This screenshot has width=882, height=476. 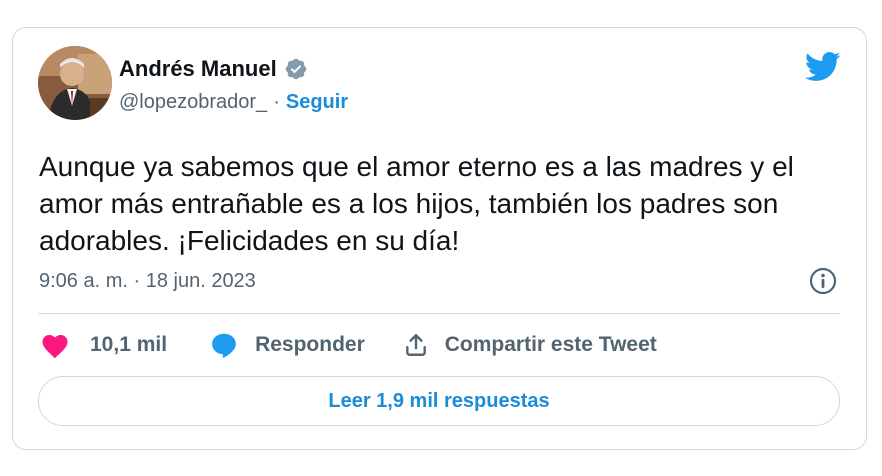 I want to click on read-replies-label: Leer 1,9 mil respuestas, so click(x=439, y=400).